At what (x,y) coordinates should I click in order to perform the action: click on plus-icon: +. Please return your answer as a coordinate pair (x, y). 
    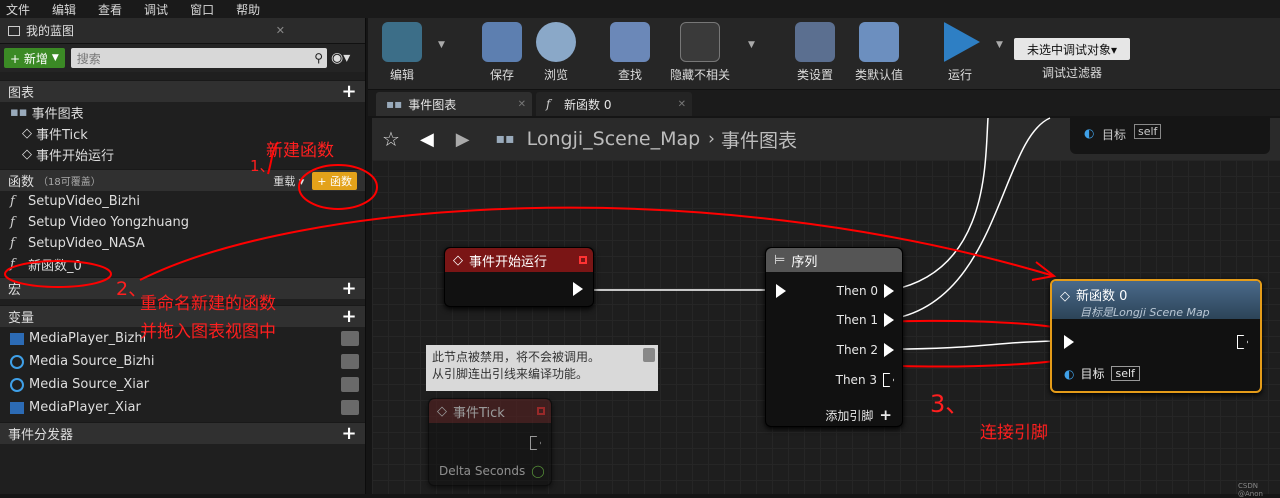
    Looking at the image, I should click on (885, 415).